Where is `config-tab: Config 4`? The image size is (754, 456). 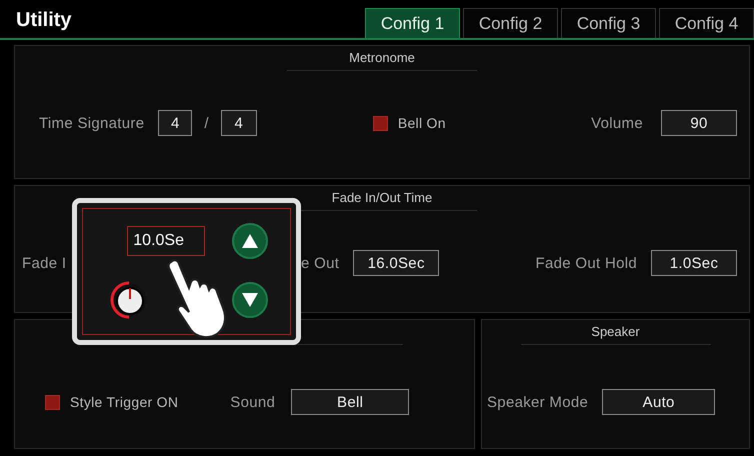
config-tab: Config 4 is located at coordinates (706, 23).